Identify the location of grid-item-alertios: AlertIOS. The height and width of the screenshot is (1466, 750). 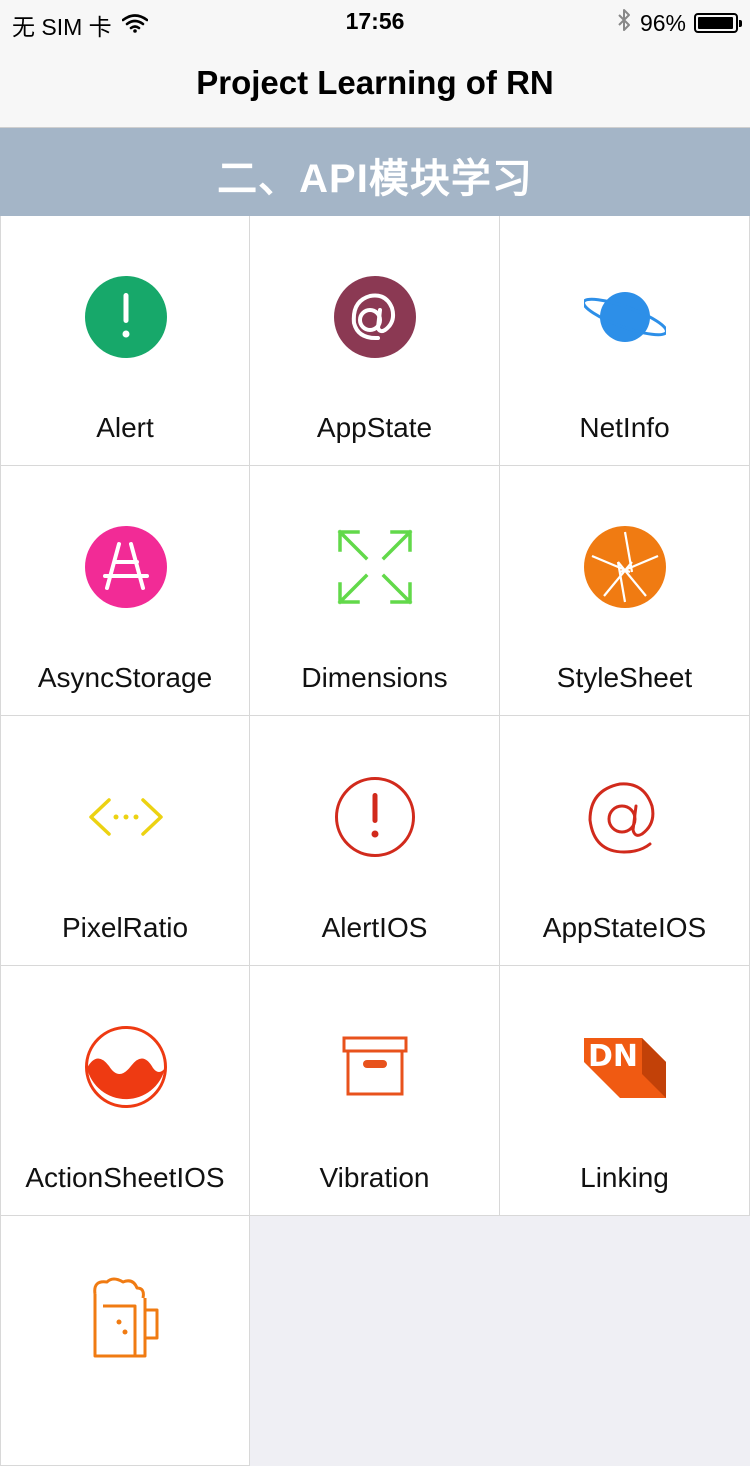
(375, 841).